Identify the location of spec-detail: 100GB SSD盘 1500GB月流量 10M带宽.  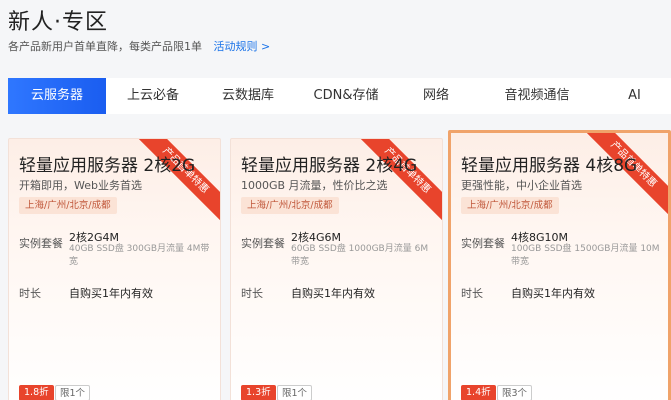
(585, 255).